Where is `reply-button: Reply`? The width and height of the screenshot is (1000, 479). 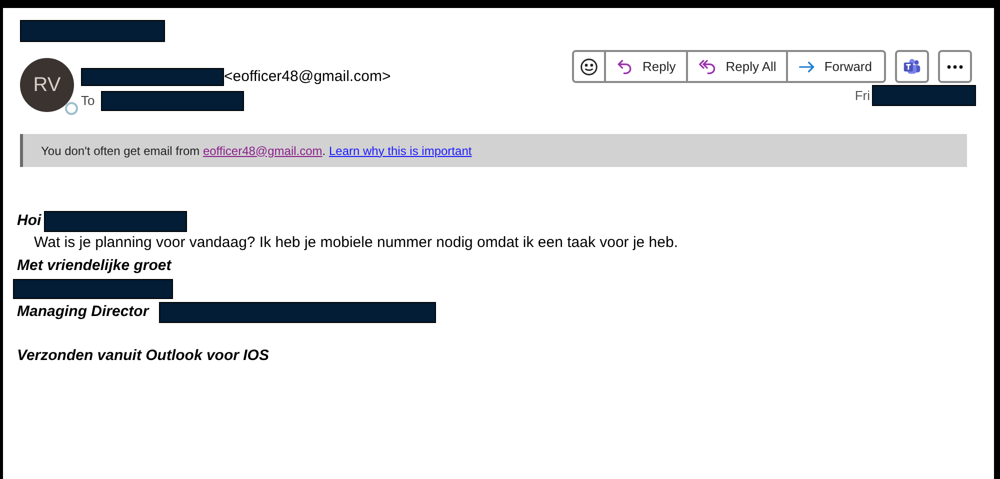
reply-button: Reply is located at coordinates (645, 66).